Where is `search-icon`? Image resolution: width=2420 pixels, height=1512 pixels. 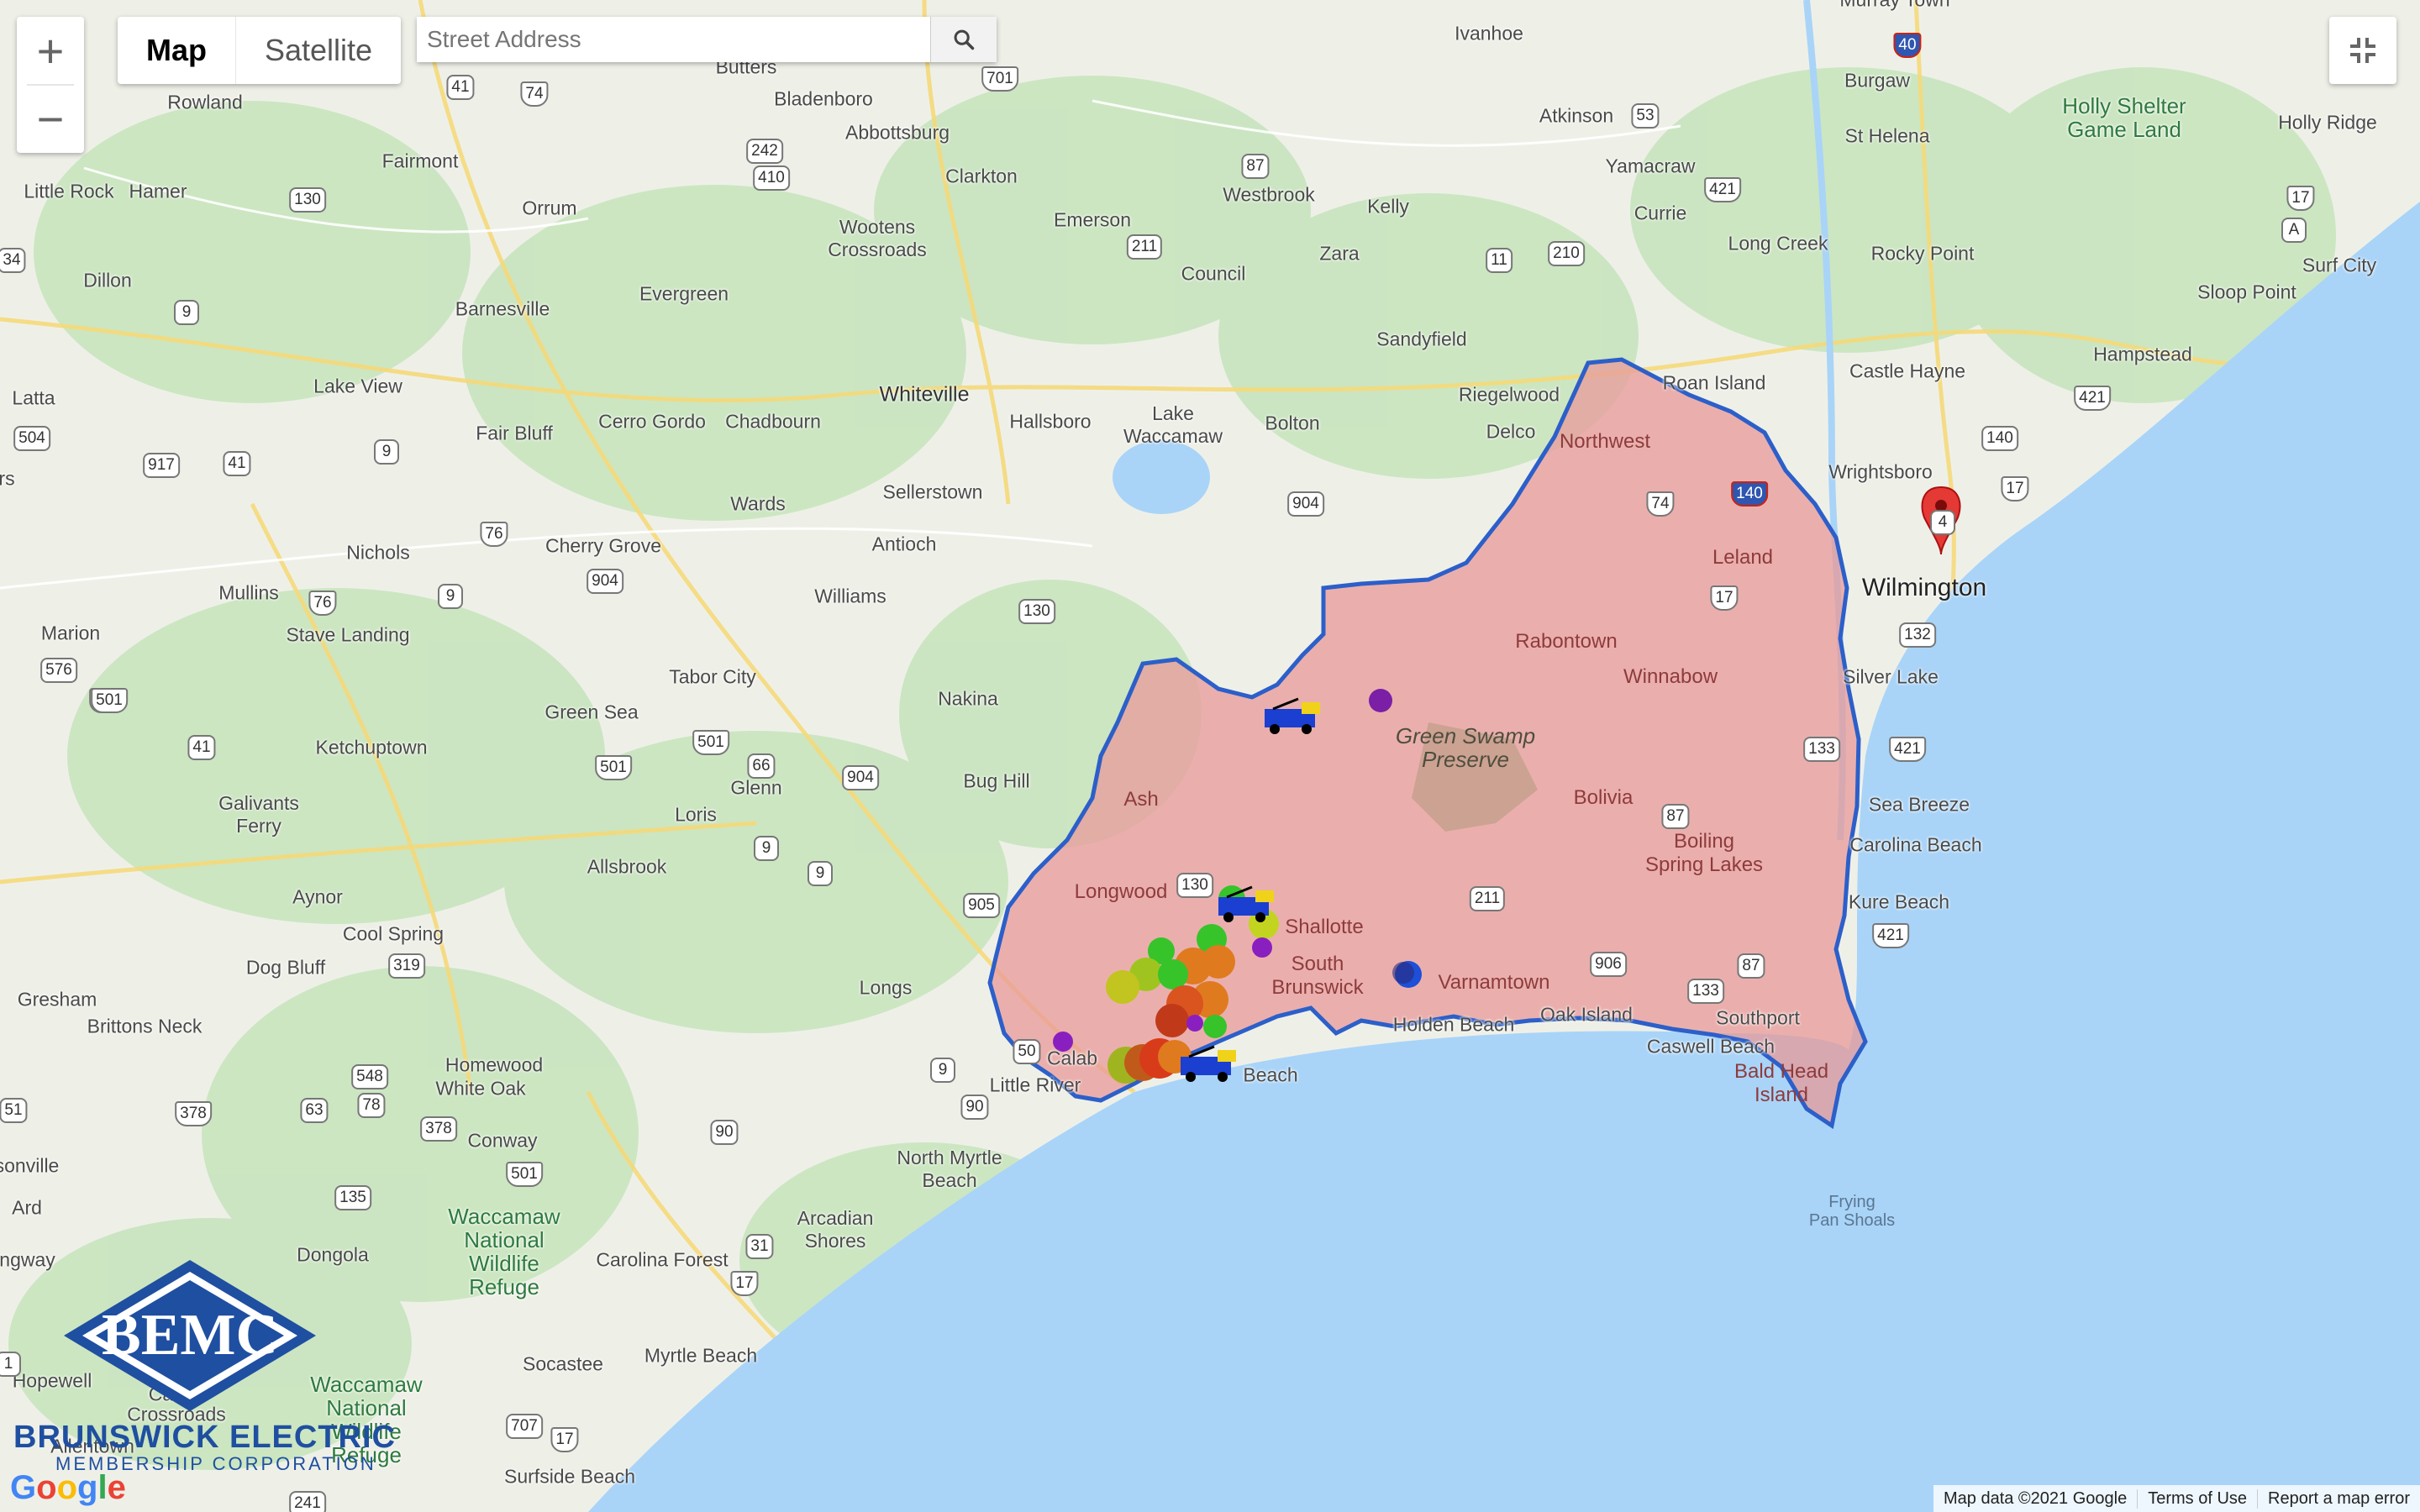
search-icon is located at coordinates (964, 39).